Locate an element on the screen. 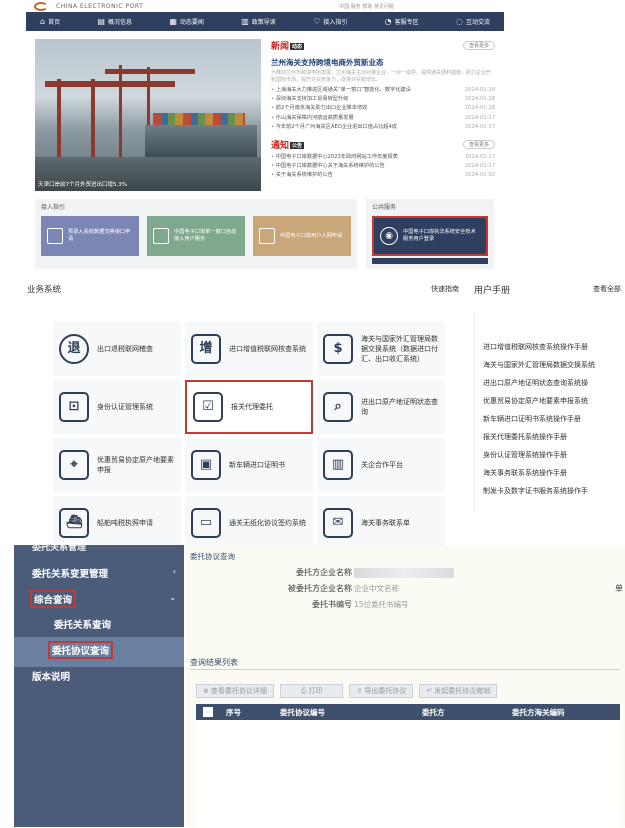 Image resolution: width=625 pixels, height=828 pixels. quick-guide-link: 快速指南 is located at coordinates (445, 289).